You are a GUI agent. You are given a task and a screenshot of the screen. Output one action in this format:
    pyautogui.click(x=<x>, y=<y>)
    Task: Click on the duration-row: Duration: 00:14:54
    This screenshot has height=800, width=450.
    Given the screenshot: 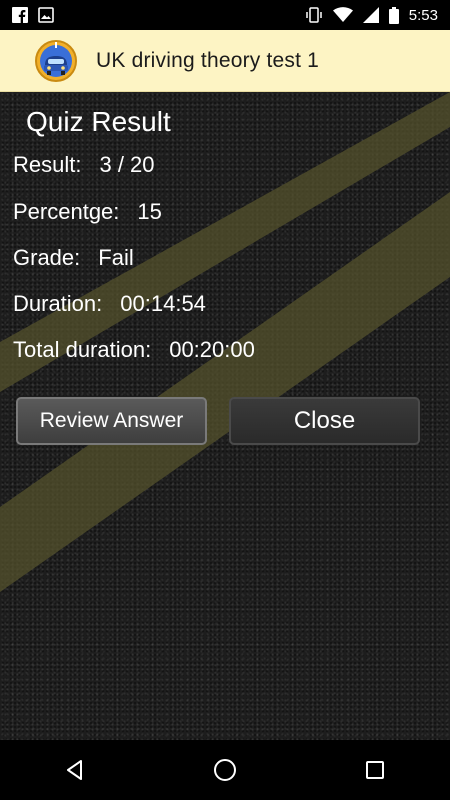 What is the action you would take?
    pyautogui.click(x=109, y=304)
    